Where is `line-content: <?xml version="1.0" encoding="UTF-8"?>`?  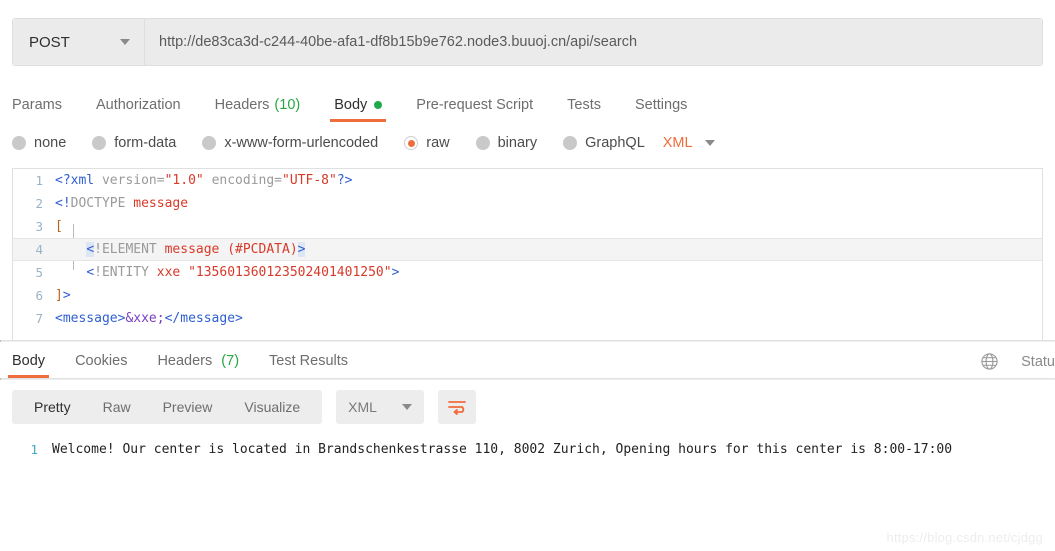
line-content: <?xml version="1.0" encoding="UTF-8"?> is located at coordinates (204, 180).